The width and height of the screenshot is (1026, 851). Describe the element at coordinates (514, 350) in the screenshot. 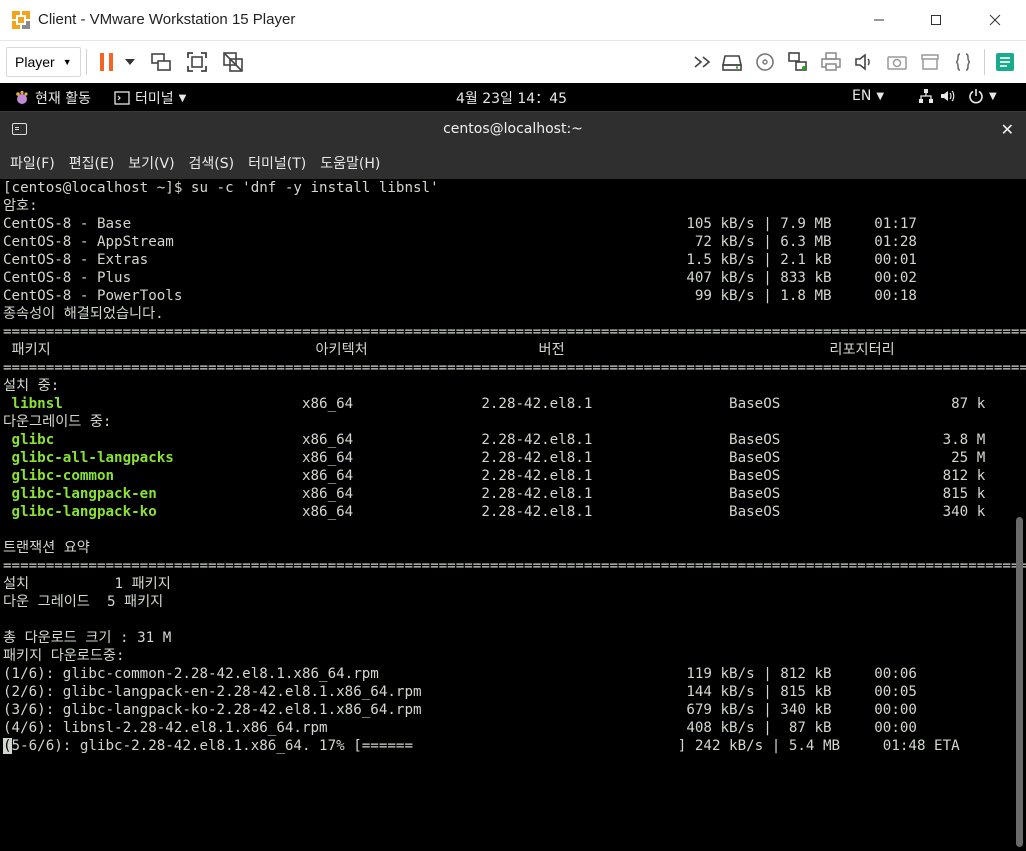

I see `table-header: 패키지 아키텍처 버전 리포지터리 크기` at that location.